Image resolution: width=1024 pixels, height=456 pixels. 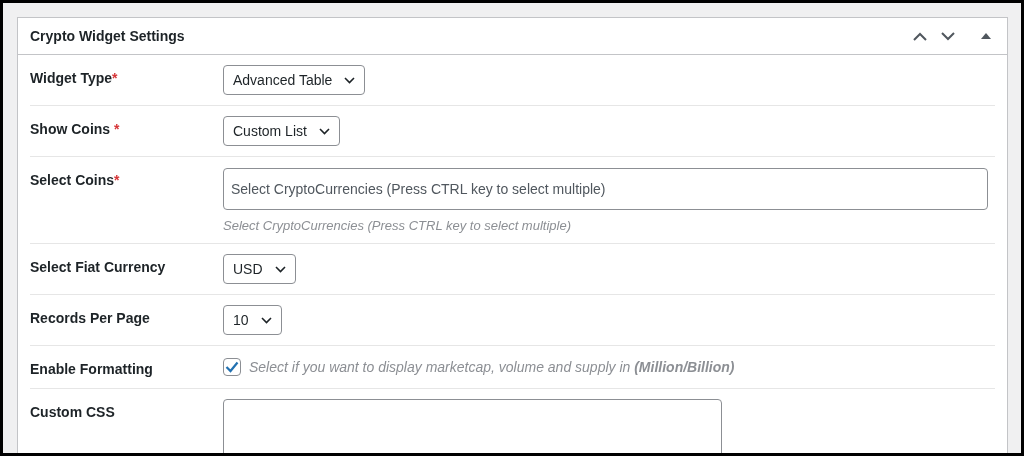 What do you see at coordinates (472, 426) in the screenshot?
I see `custom-css-textarea` at bounding box center [472, 426].